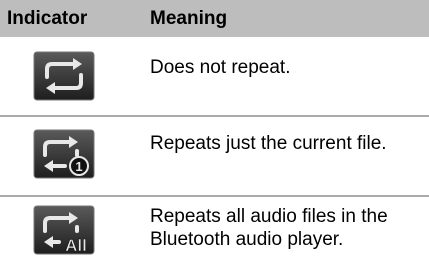  I want to click on repeat-all-icon: All, so click(64, 230).